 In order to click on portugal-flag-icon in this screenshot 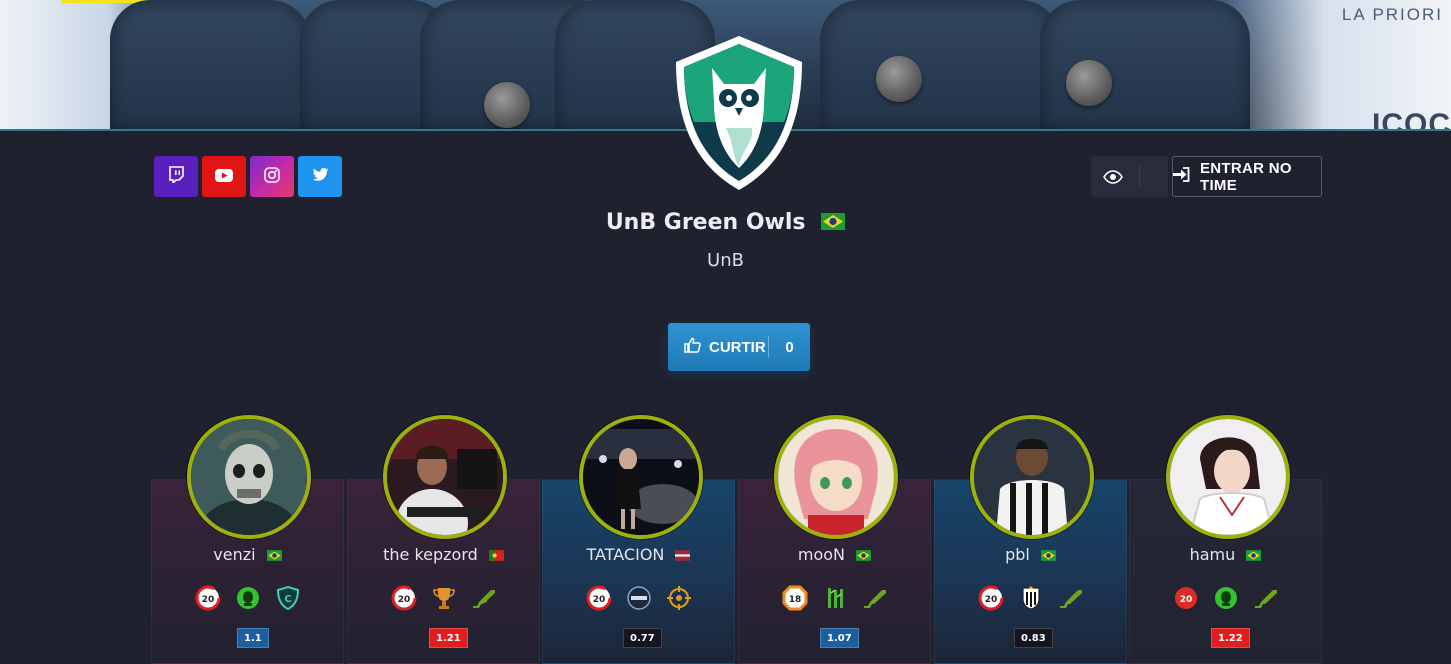, I will do `click(496, 555)`.